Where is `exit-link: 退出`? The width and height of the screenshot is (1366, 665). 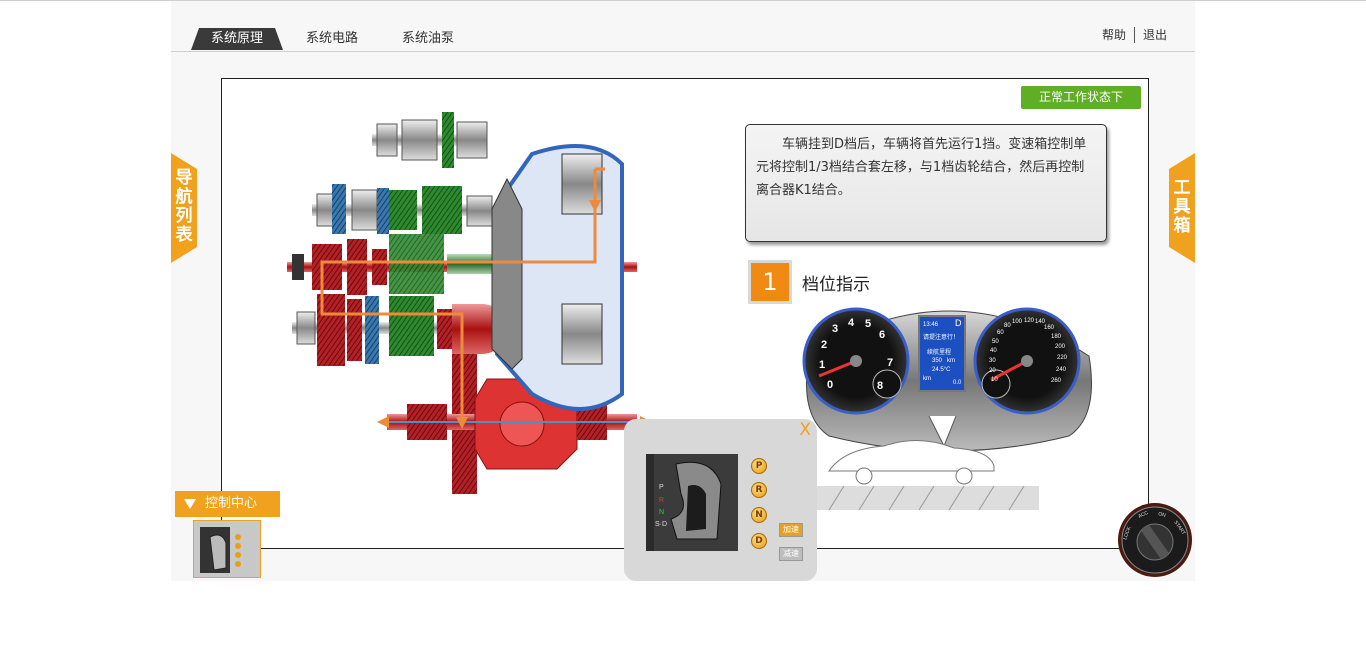 exit-link: 退出 is located at coordinates (1155, 34).